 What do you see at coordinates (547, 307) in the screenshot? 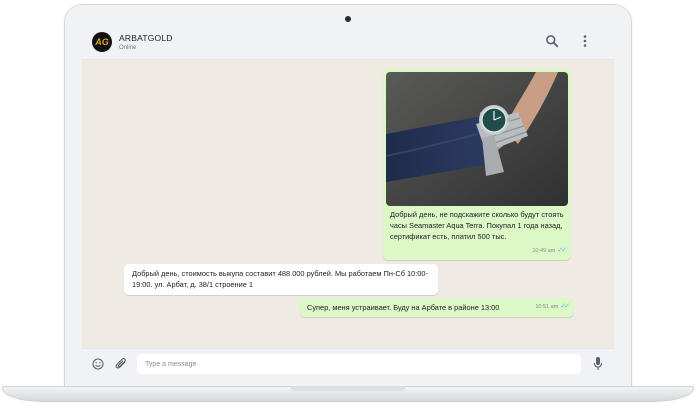
I see `message-time: 10:51 am` at bounding box center [547, 307].